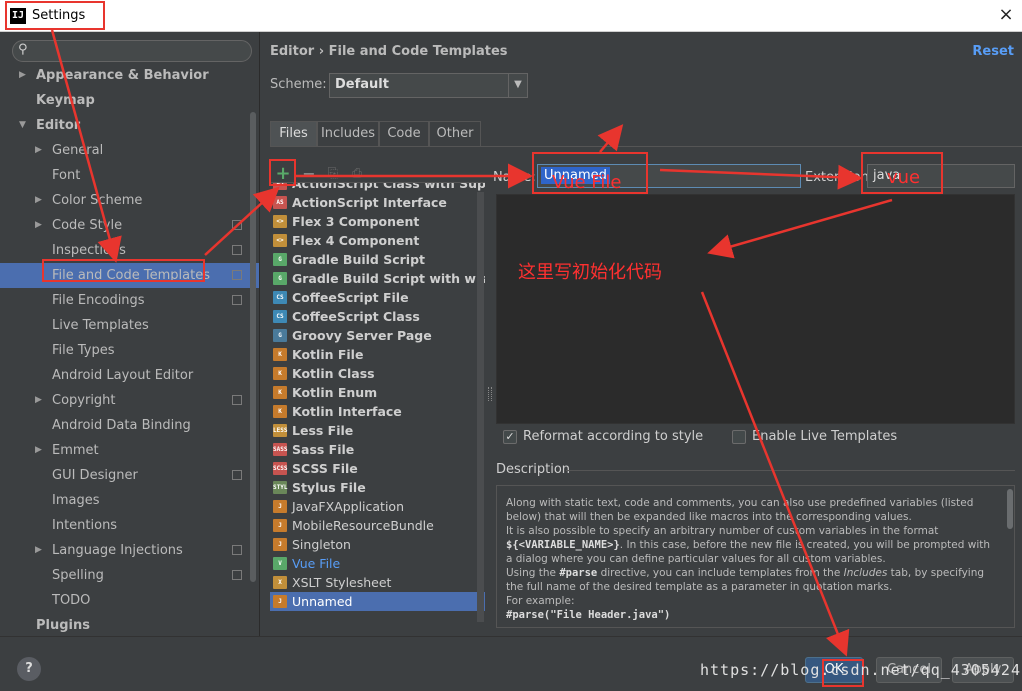 The width and height of the screenshot is (1022, 691). I want to click on cancel-button: Cancel, so click(909, 670).